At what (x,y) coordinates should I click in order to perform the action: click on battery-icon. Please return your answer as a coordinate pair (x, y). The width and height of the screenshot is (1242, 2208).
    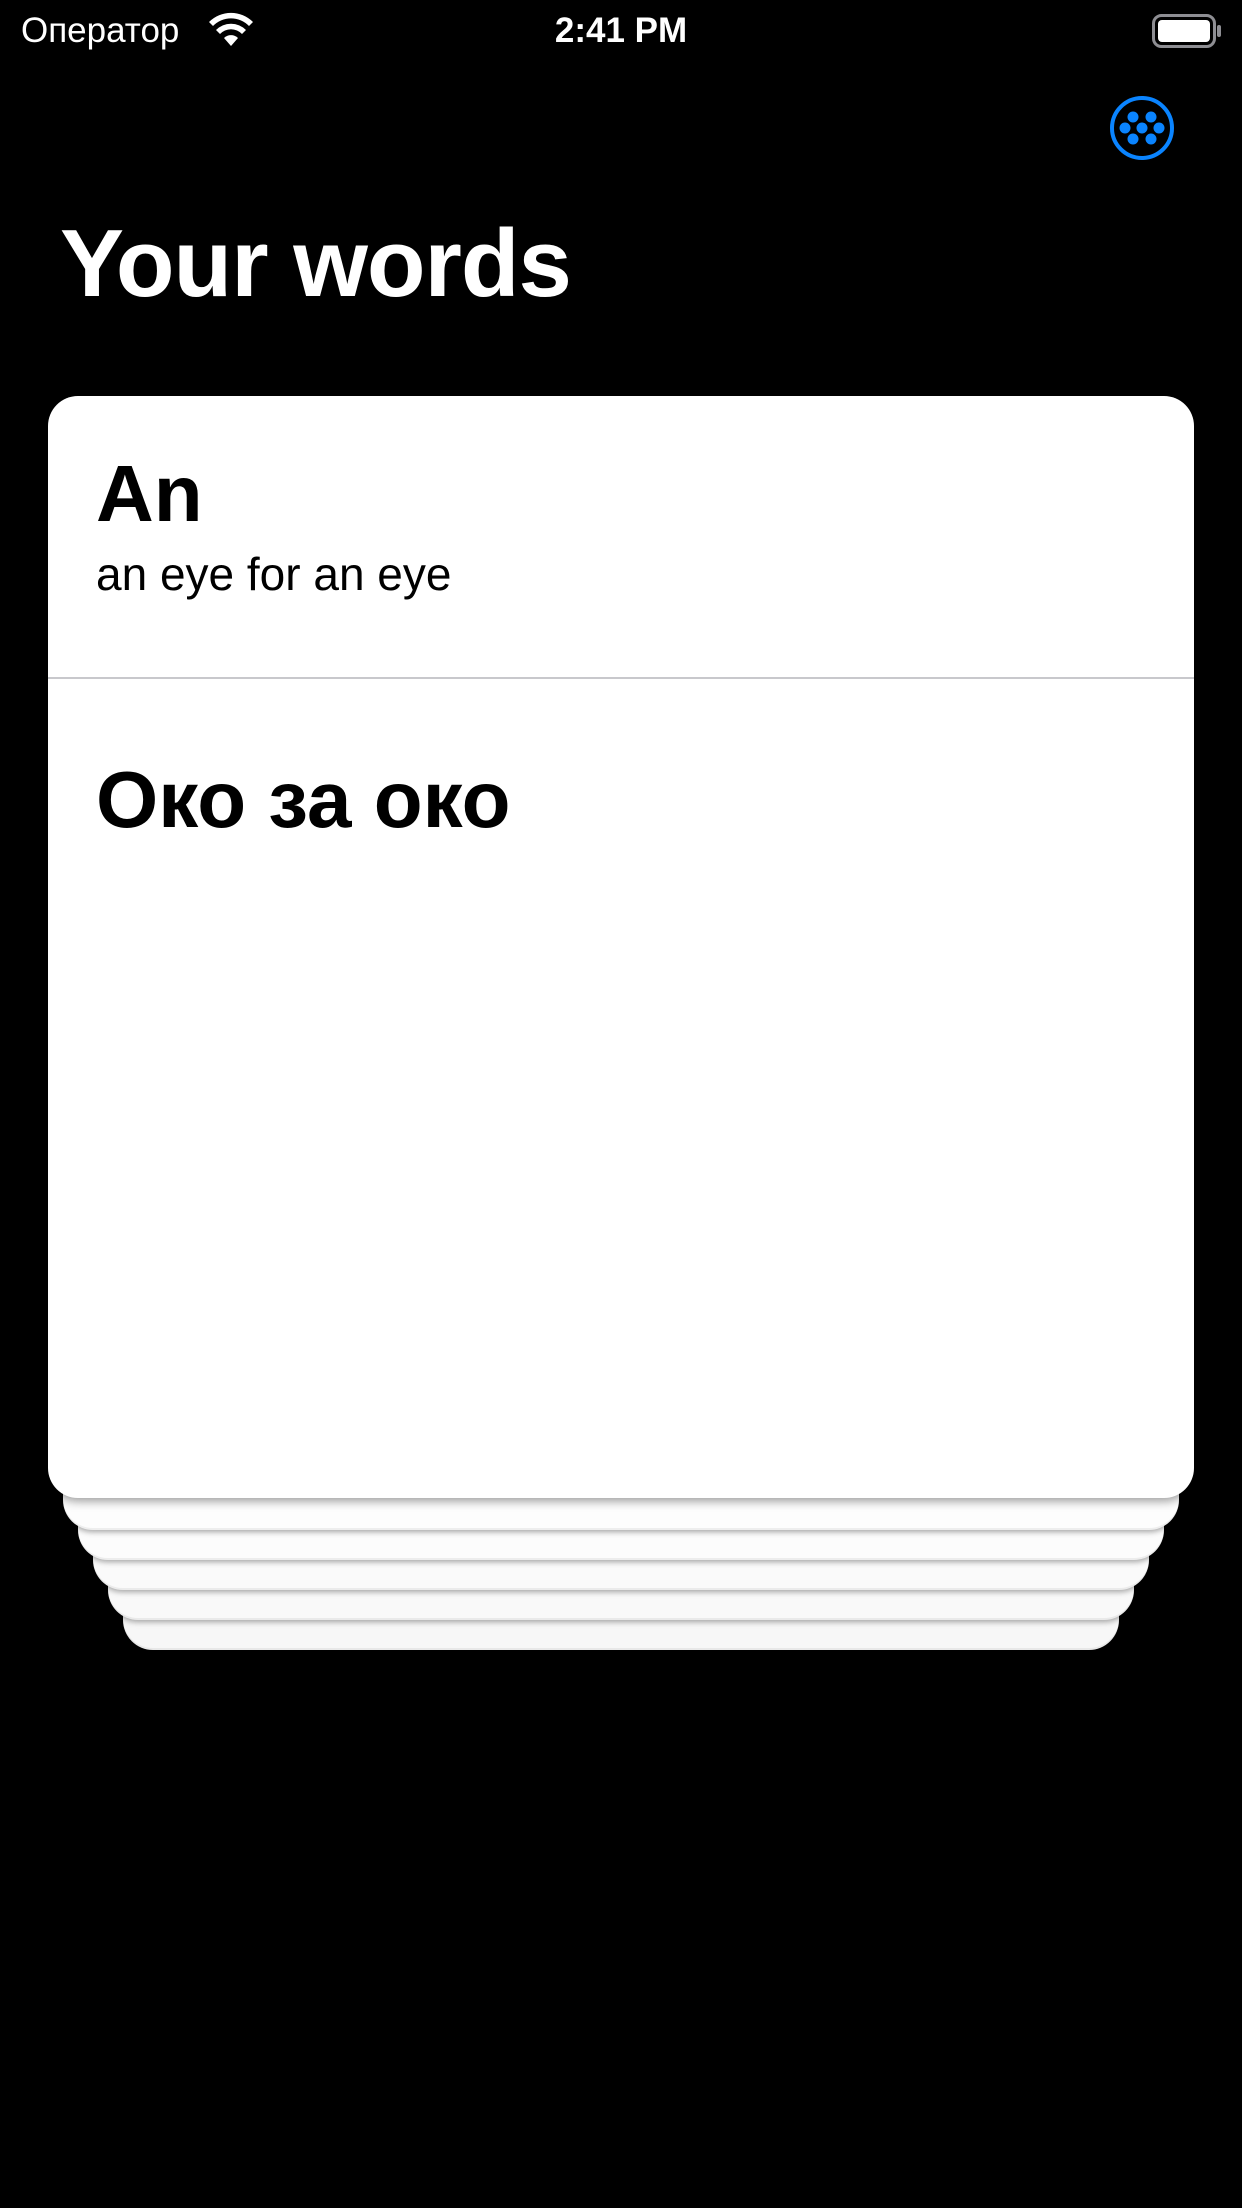
    Looking at the image, I should click on (1186, 31).